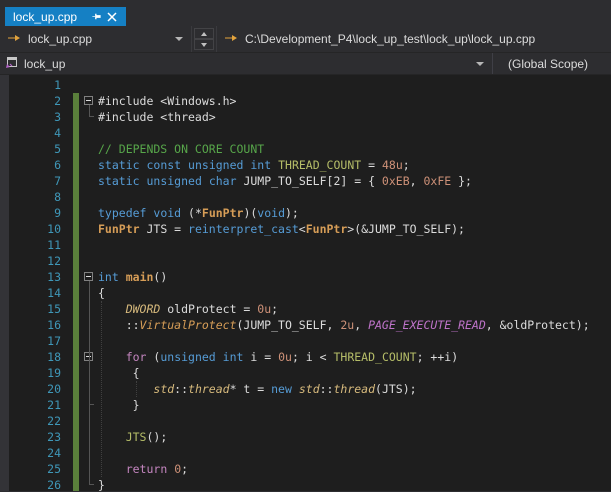  Describe the element at coordinates (31, 341) in the screenshot. I see `line-number: 17` at that location.